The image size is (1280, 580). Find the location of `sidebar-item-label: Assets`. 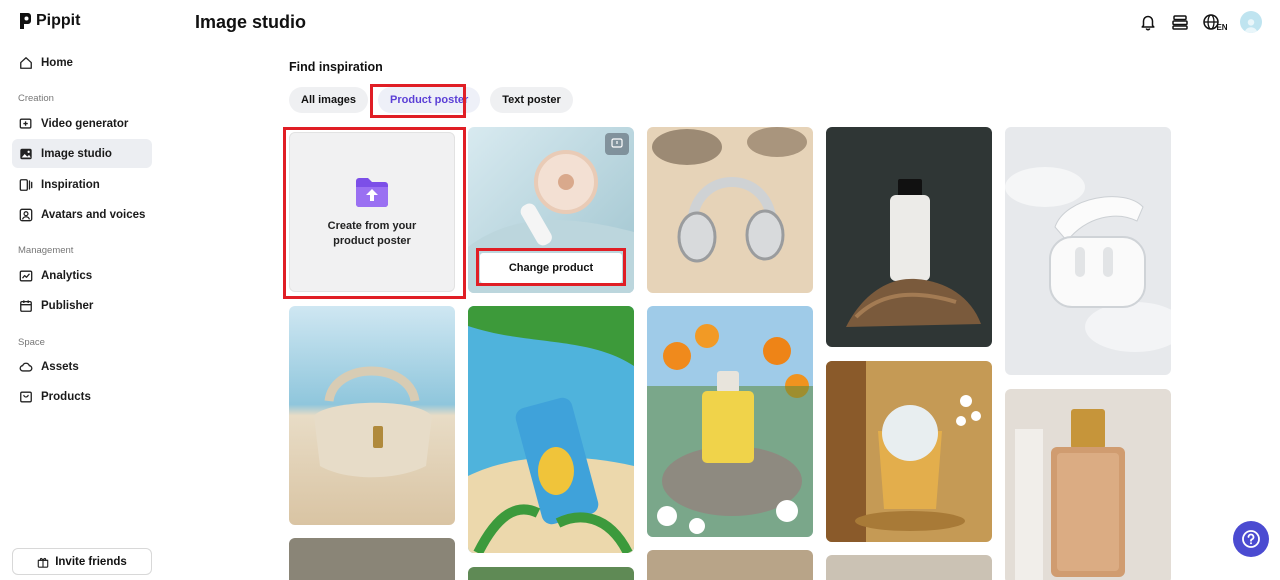

sidebar-item-label: Assets is located at coordinates (60, 366).